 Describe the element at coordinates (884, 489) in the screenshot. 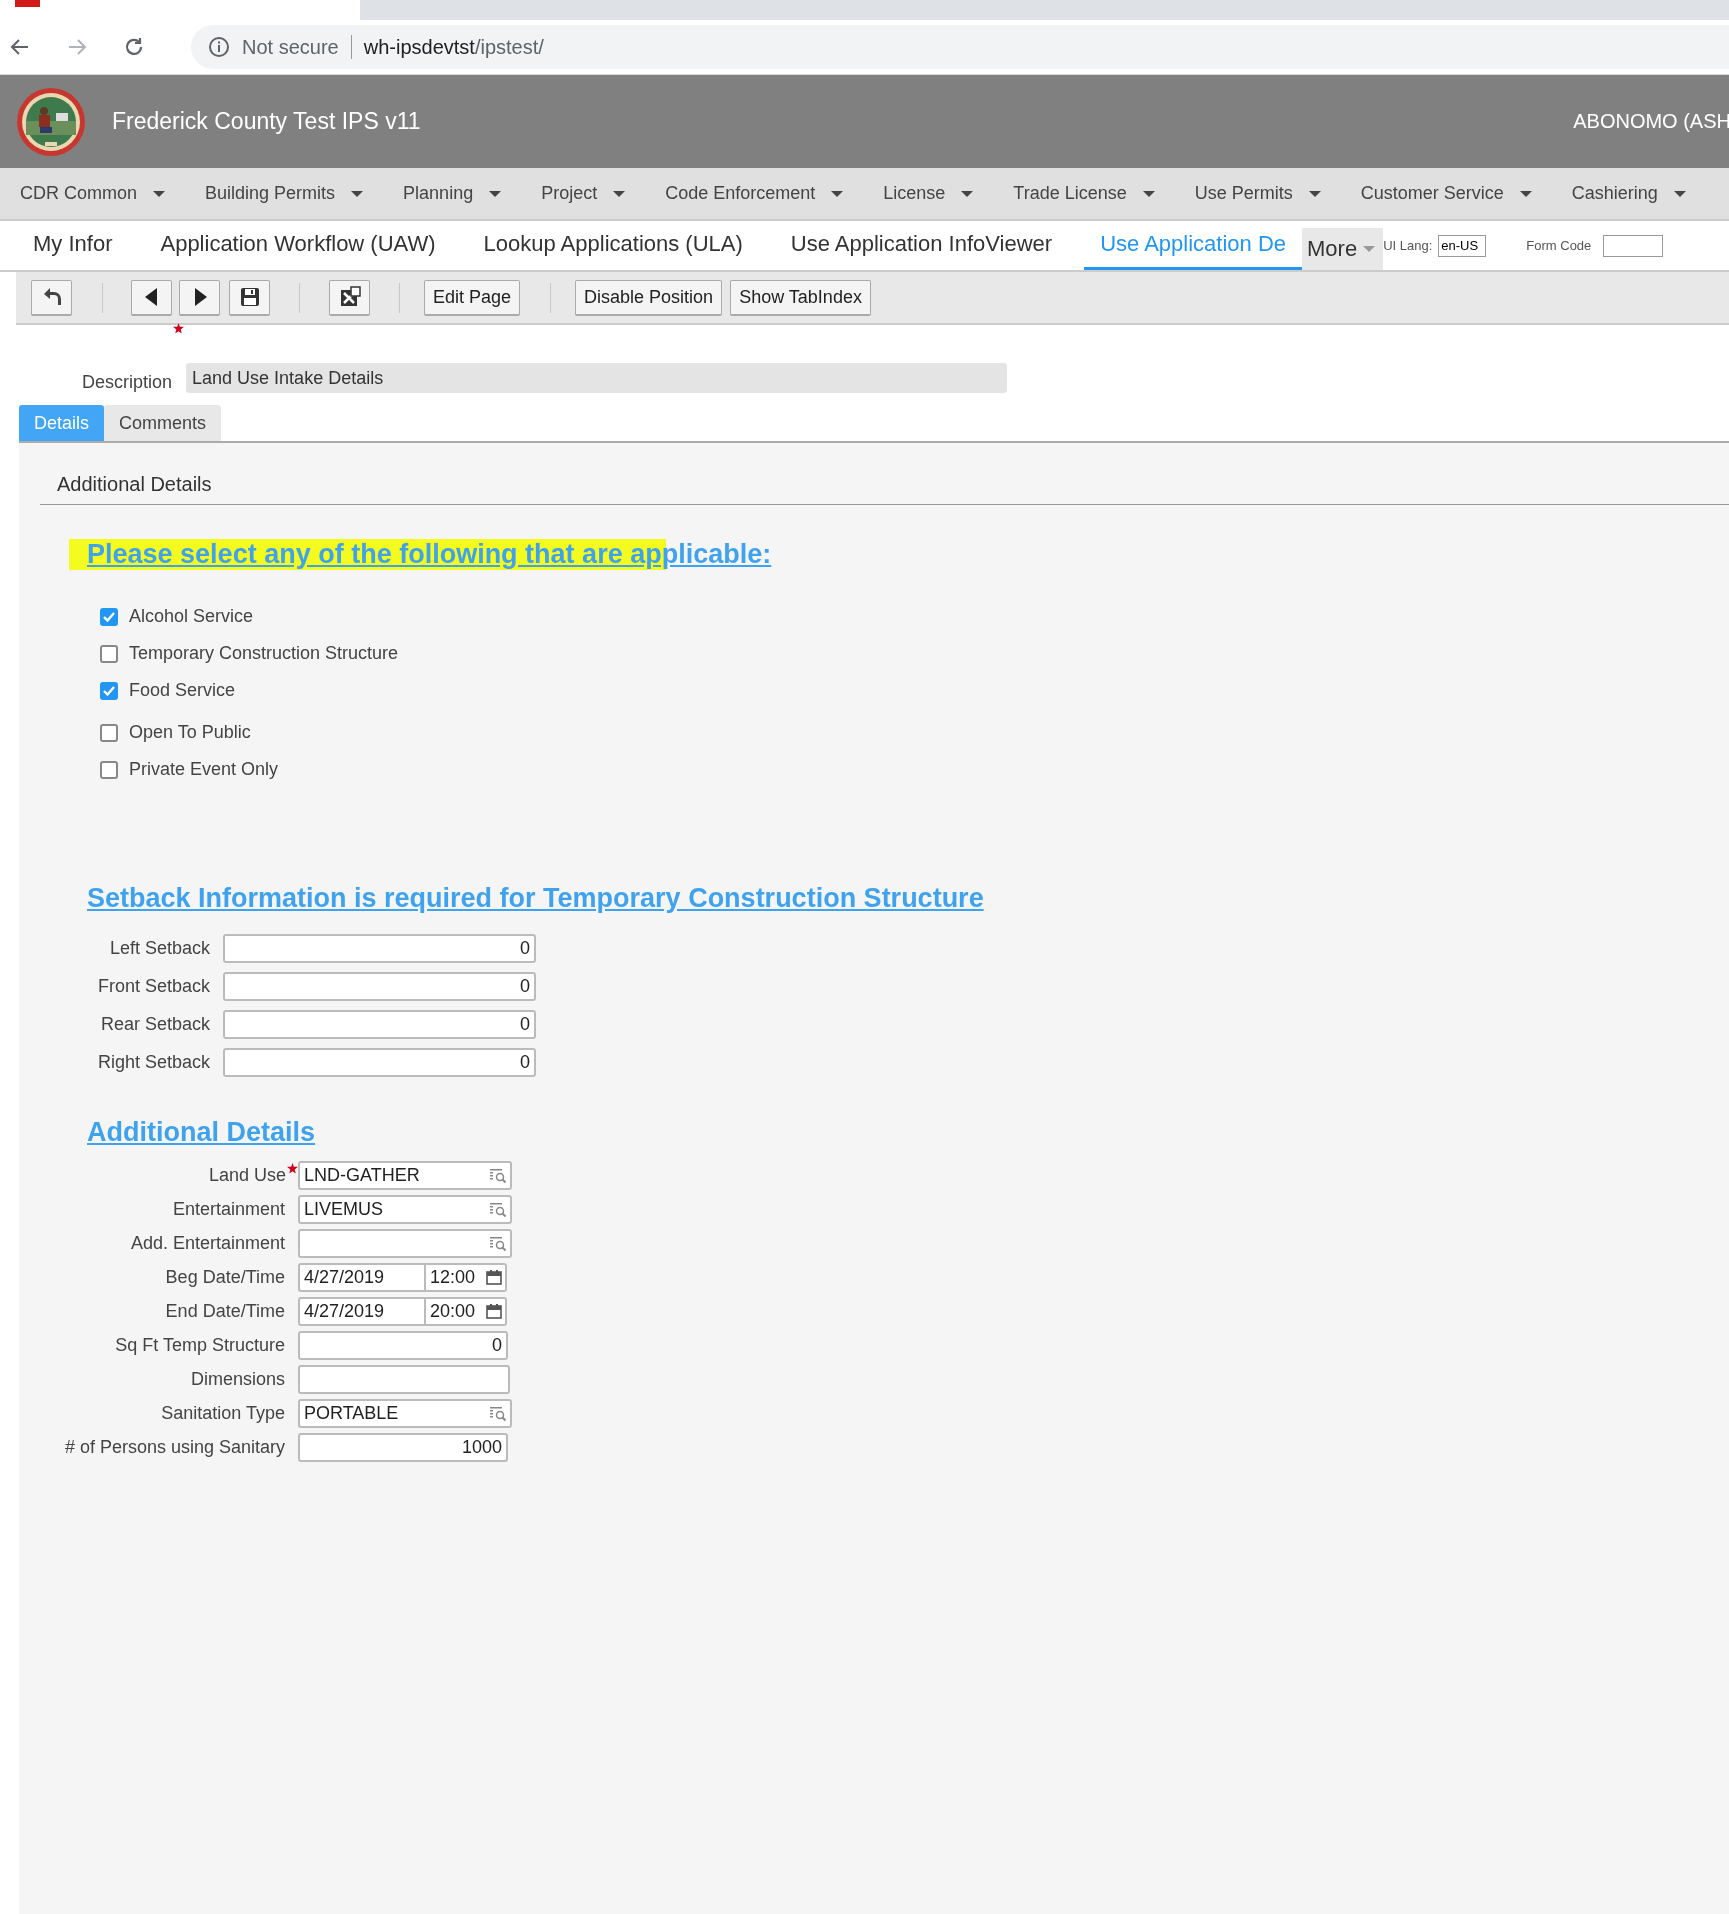

I see `section-header: Additional Details` at that location.